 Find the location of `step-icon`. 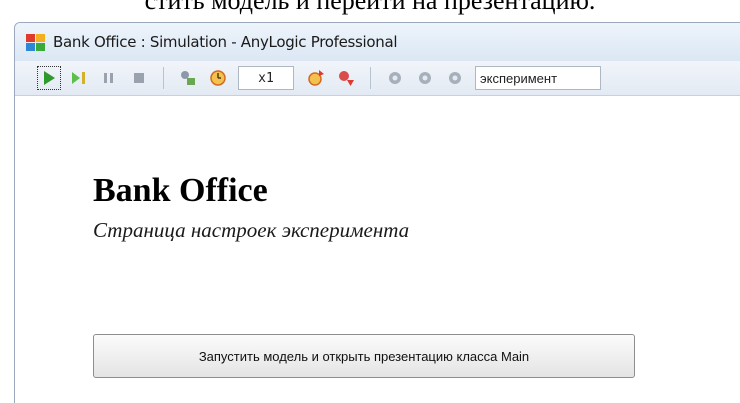

step-icon is located at coordinates (78, 78).